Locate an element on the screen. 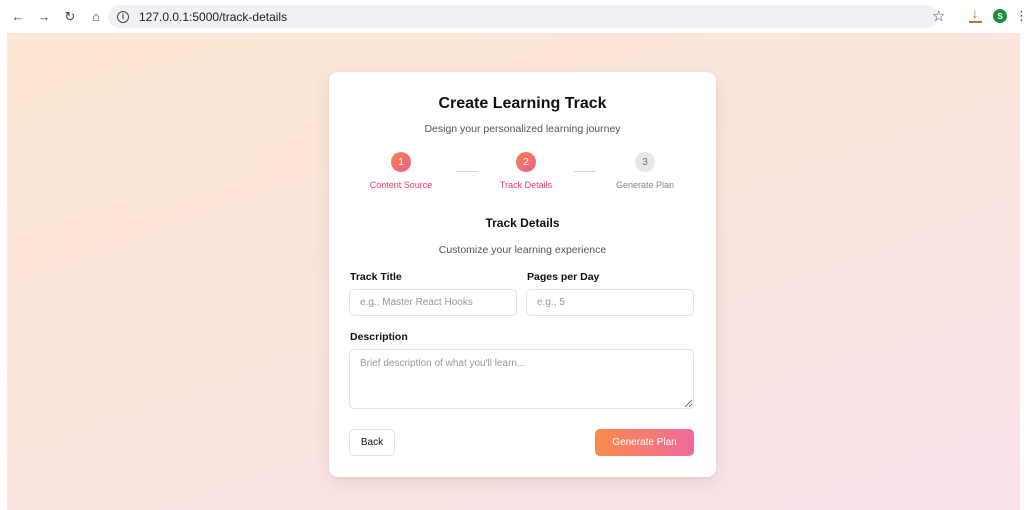  back-arrow-icon: ← is located at coordinates (18, 17).